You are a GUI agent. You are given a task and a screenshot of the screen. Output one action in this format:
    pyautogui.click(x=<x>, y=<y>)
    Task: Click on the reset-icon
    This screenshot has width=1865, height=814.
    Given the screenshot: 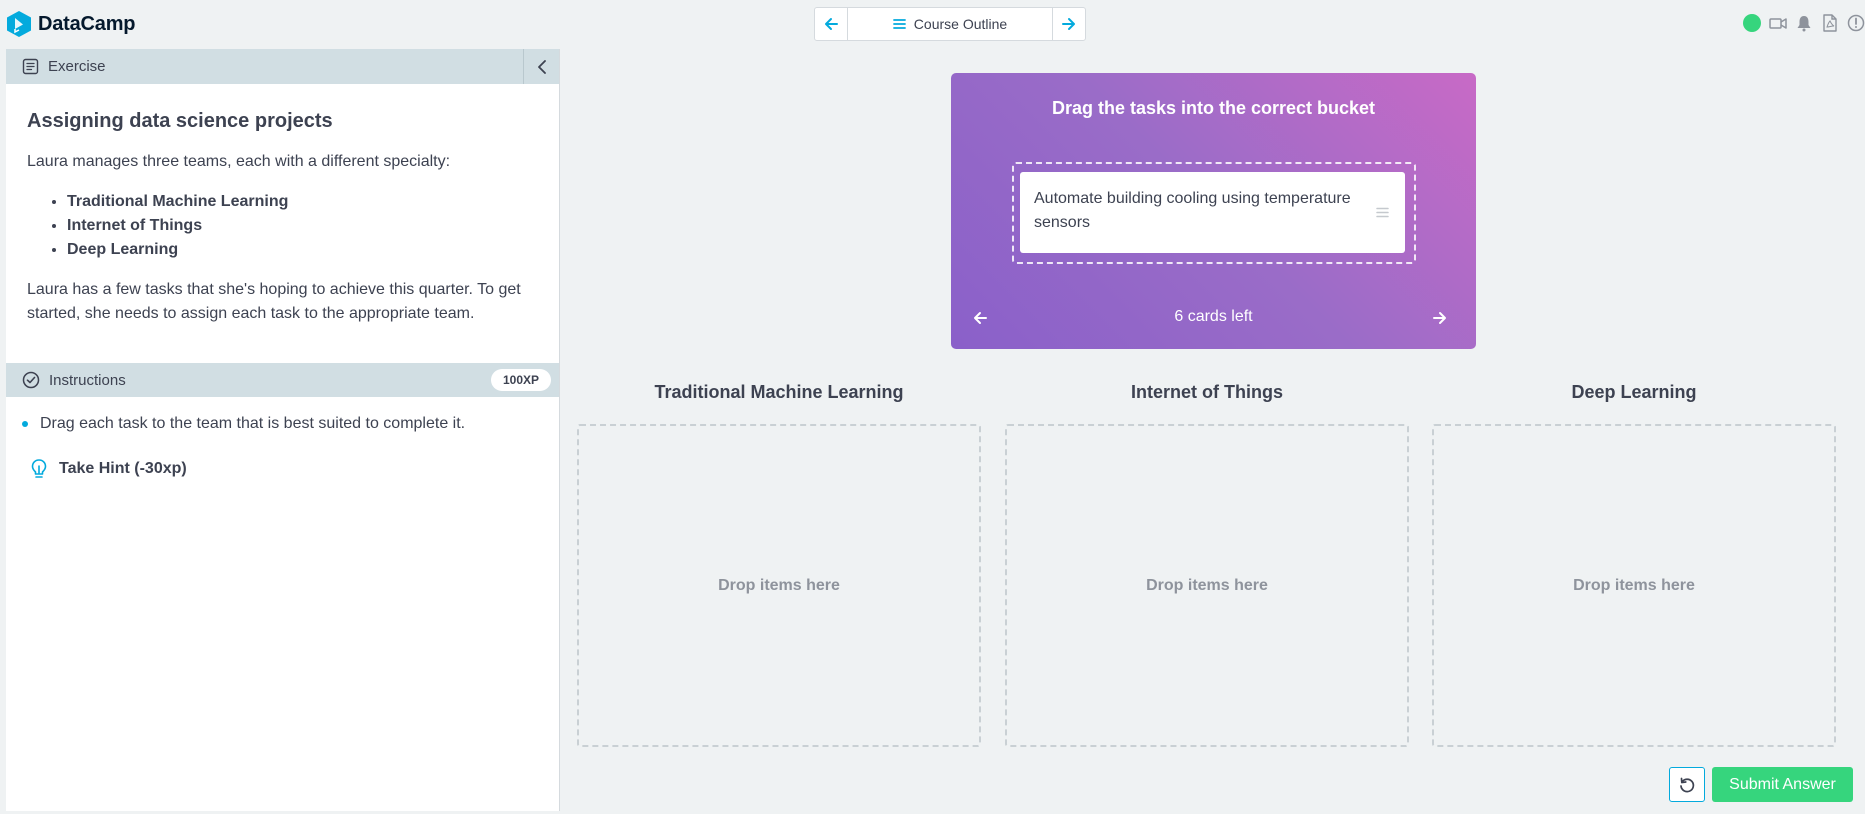 What is the action you would take?
    pyautogui.click(x=1687, y=784)
    